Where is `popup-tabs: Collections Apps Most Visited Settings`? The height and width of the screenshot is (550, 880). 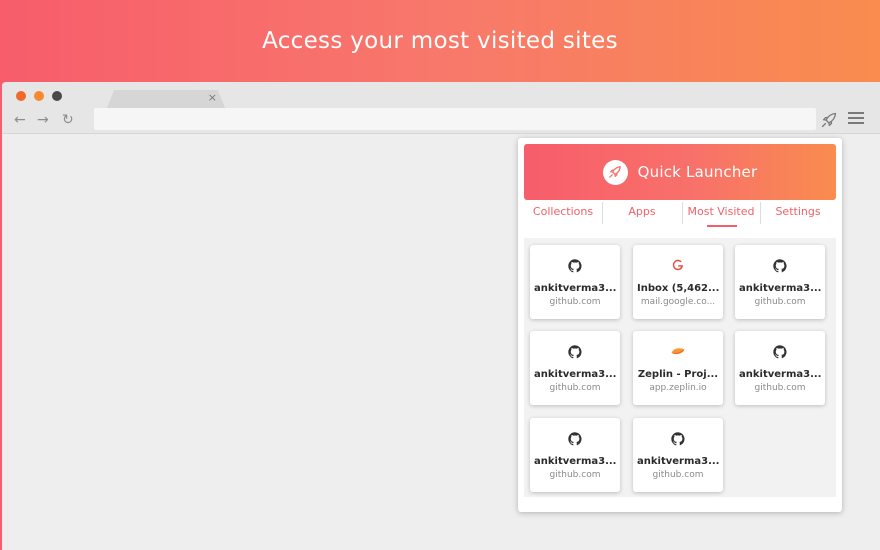
popup-tabs: Collections Apps Most Visited Settings is located at coordinates (680, 214).